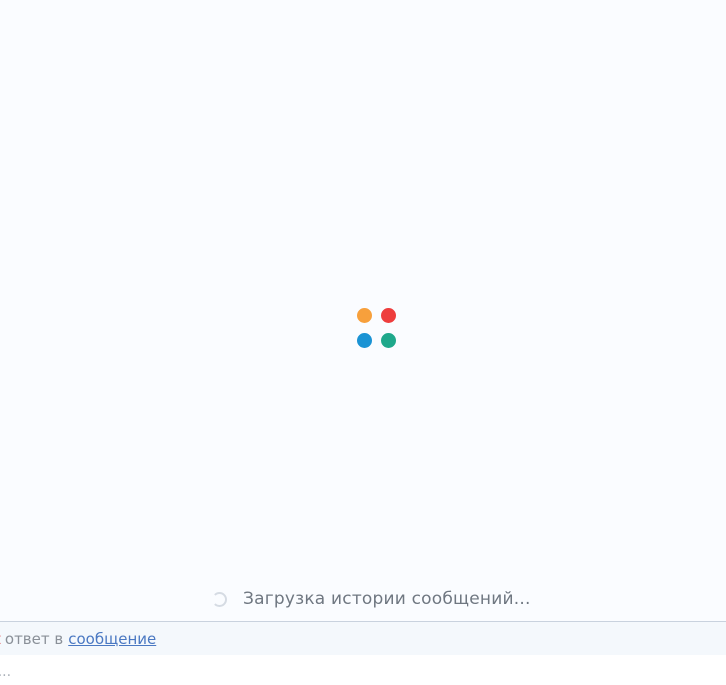 This screenshot has height=685, width=726. Describe the element at coordinates (360, 672) in the screenshot. I see `message-input` at that location.